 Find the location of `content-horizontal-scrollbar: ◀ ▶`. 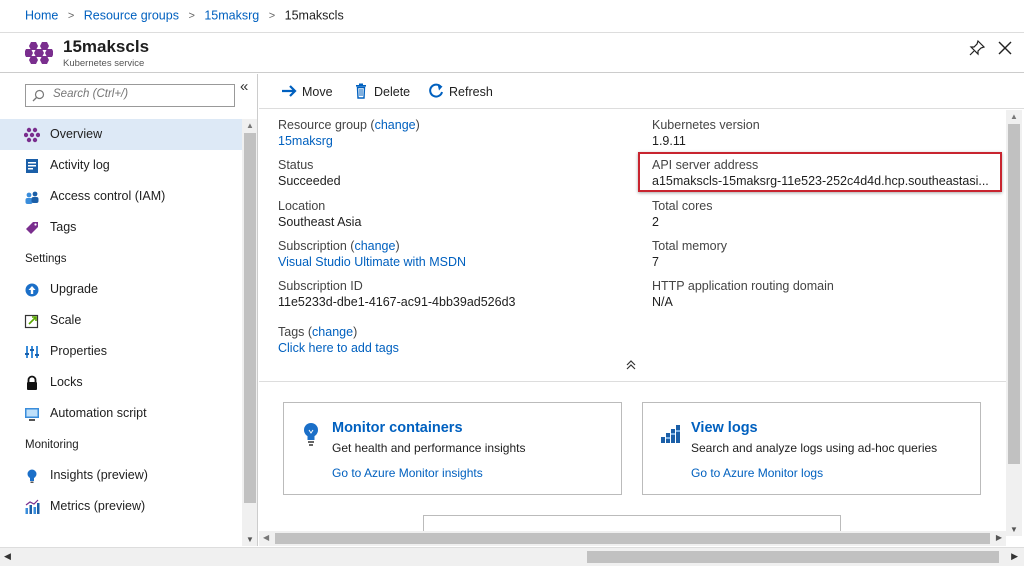

content-horizontal-scrollbar: ◀ ▶ is located at coordinates (632, 538).